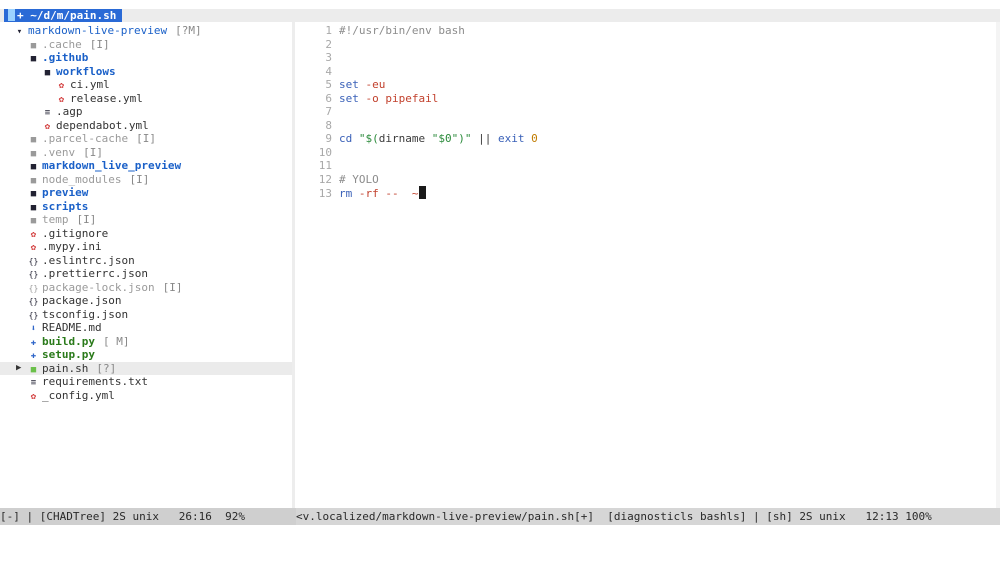 Image resolution: width=1000 pixels, height=576 pixels. Describe the element at coordinates (146, 112) in the screenshot. I see `tree-row: ≡ .agp` at that location.